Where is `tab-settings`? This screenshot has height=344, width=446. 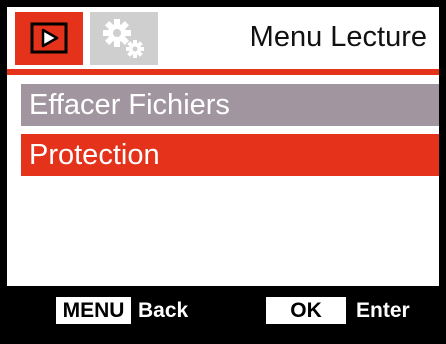 tab-settings is located at coordinates (124, 38).